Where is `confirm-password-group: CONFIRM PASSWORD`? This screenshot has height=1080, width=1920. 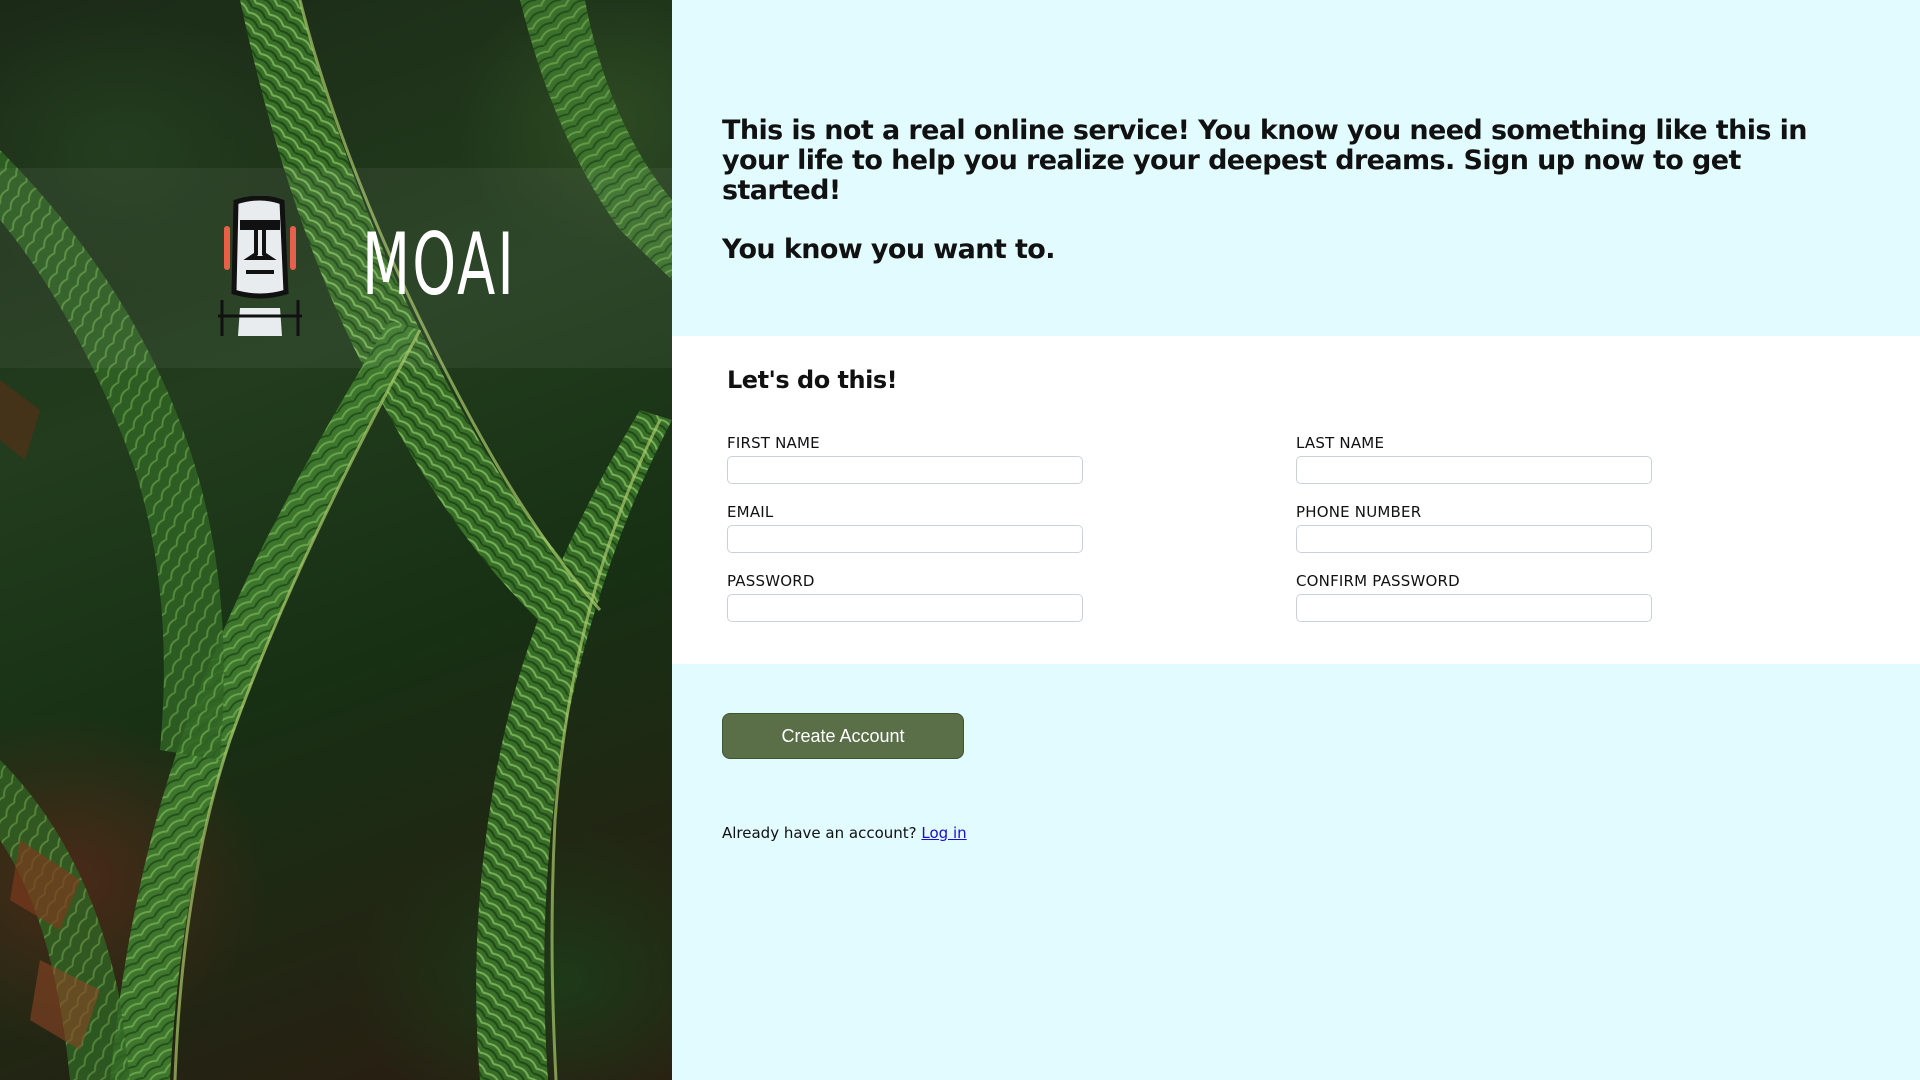 confirm-password-group: CONFIRM PASSWORD is located at coordinates (1474, 597).